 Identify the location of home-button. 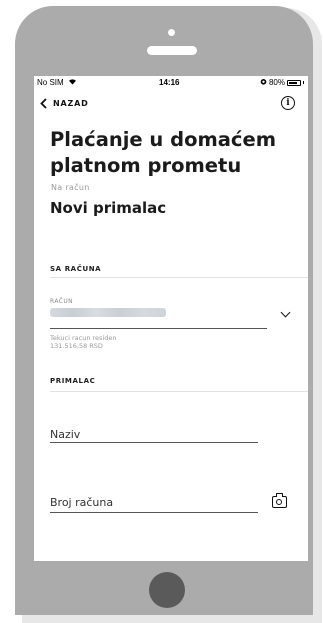
(167, 590).